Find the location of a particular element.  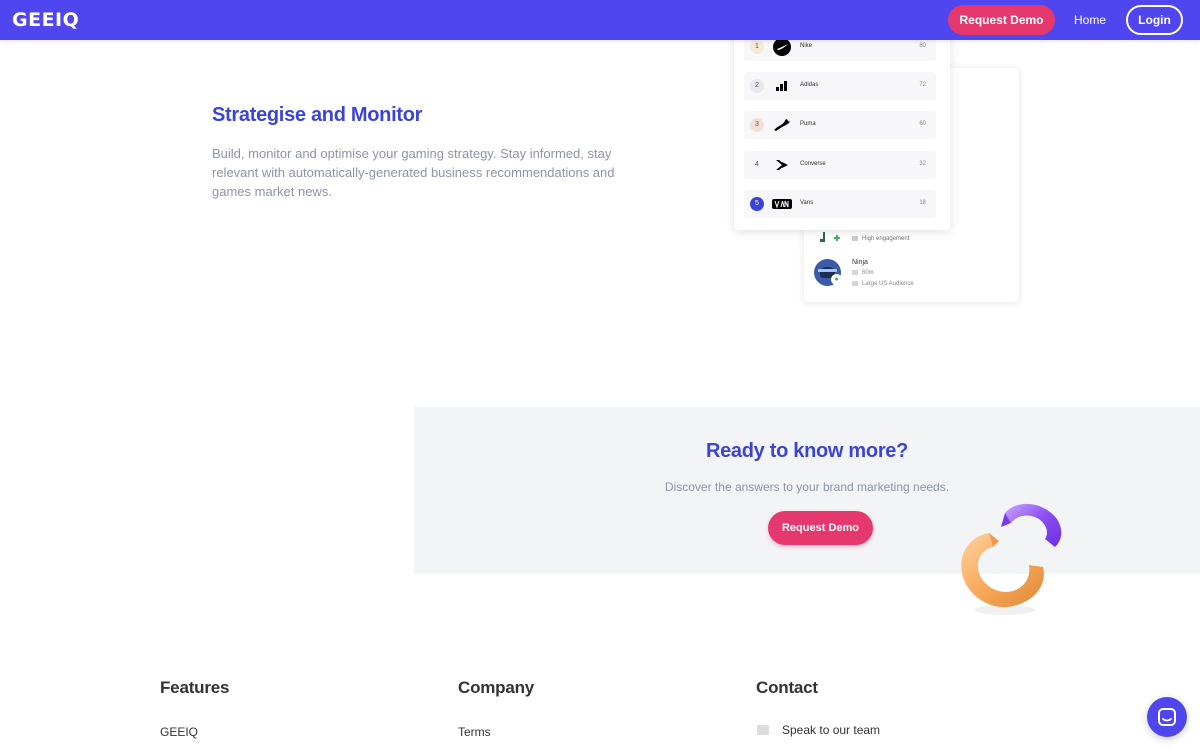

adidas-logo-icon is located at coordinates (782, 86).